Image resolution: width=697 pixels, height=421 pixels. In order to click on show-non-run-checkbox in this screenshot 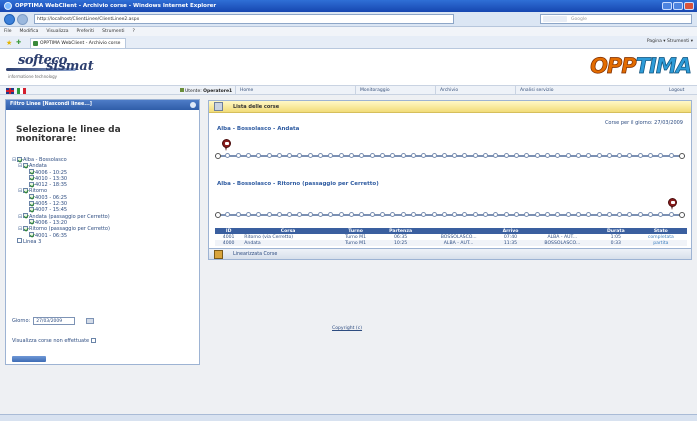, I will do `click(94, 340)`.